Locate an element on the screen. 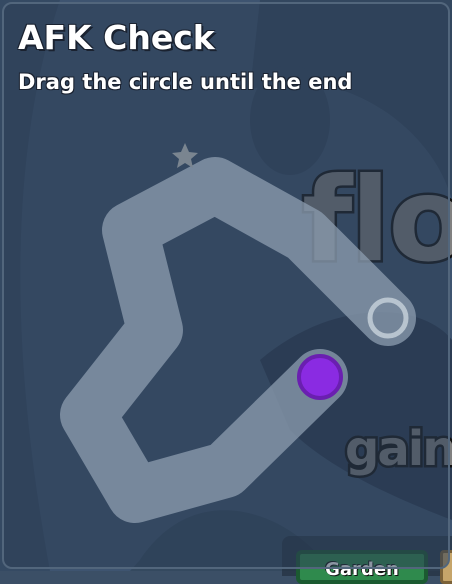 This screenshot has height=584, width=452. dialog-title: AFK Check is located at coordinates (116, 37).